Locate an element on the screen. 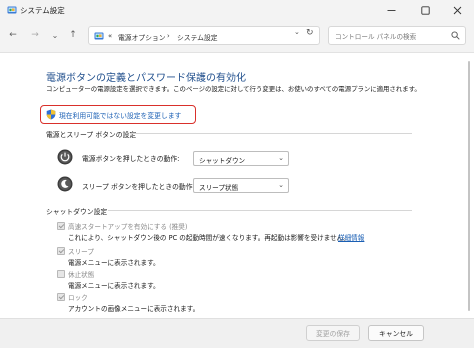 The image size is (474, 348). up-button: ↑ is located at coordinates (73, 35).